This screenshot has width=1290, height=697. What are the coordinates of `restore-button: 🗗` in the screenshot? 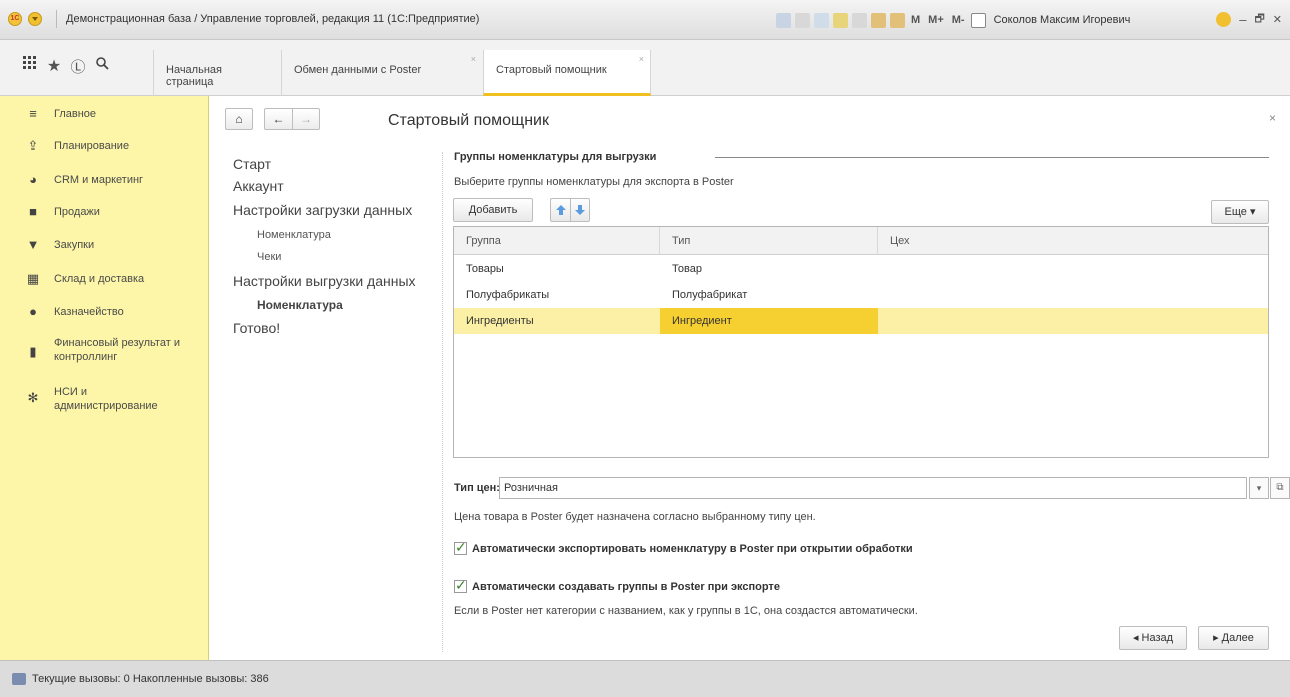 It's located at (1259, 19).